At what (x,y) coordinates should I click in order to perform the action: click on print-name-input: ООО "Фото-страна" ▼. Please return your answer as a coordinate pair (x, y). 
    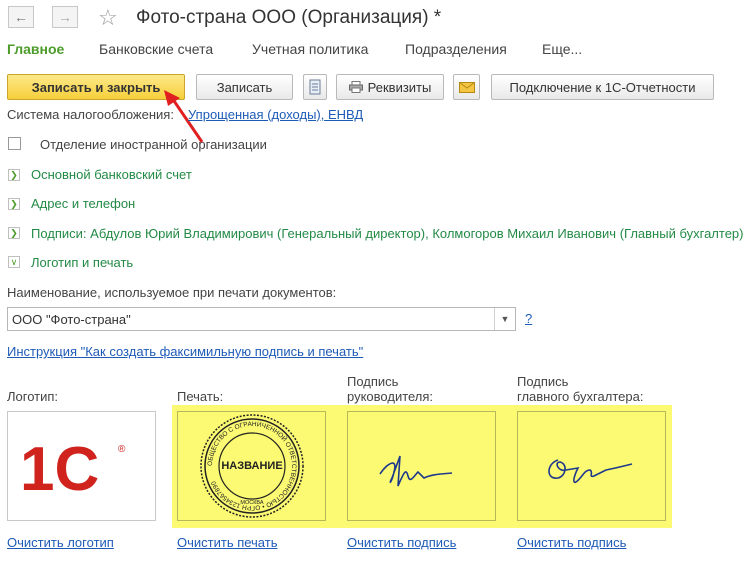
    Looking at the image, I should click on (261, 319).